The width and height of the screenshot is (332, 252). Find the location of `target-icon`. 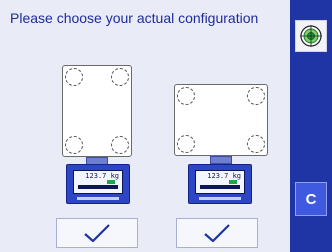

target-icon is located at coordinates (311, 36).